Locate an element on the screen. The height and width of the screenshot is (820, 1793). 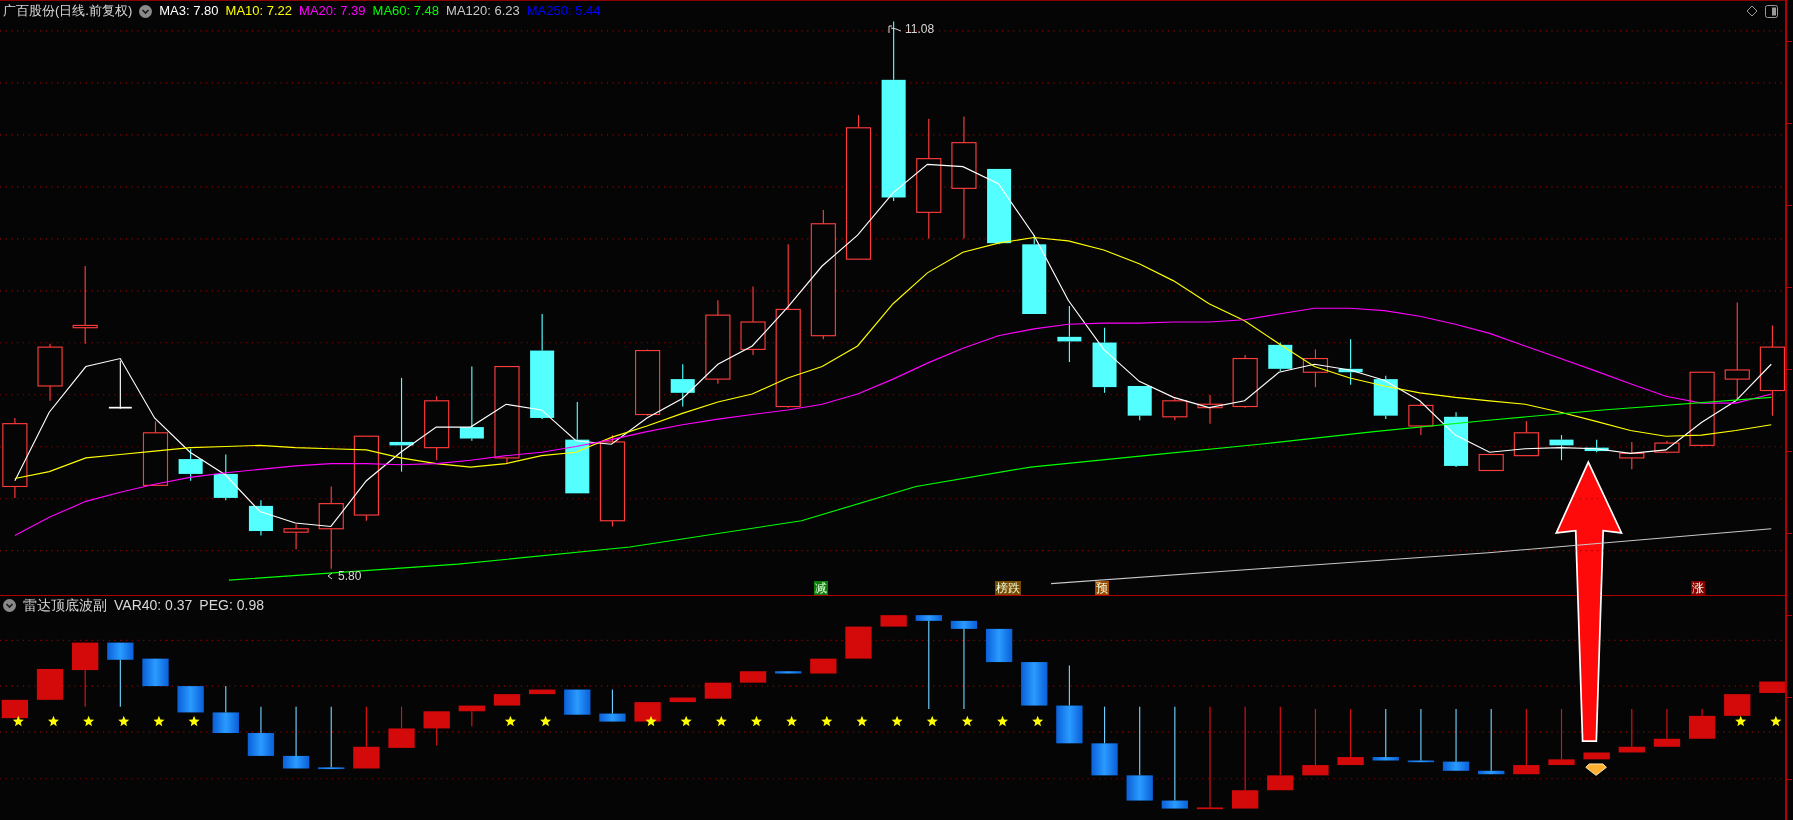
ma-value: MA250: 5.44 is located at coordinates (563, 11).